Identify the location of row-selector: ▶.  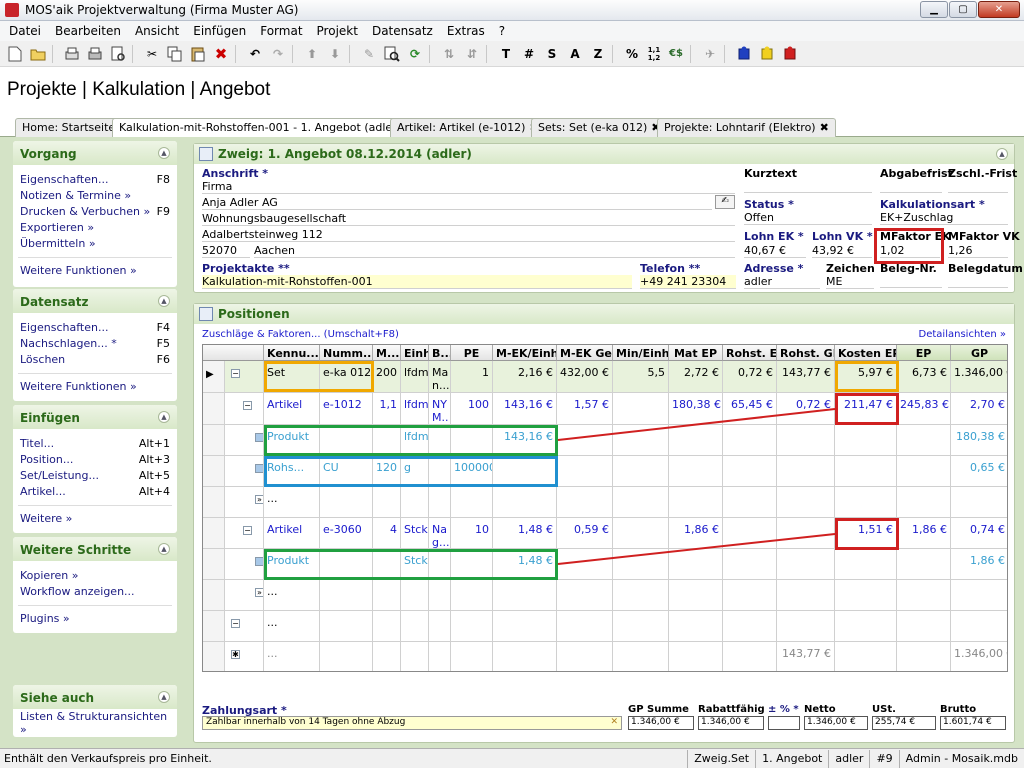
(214, 377).